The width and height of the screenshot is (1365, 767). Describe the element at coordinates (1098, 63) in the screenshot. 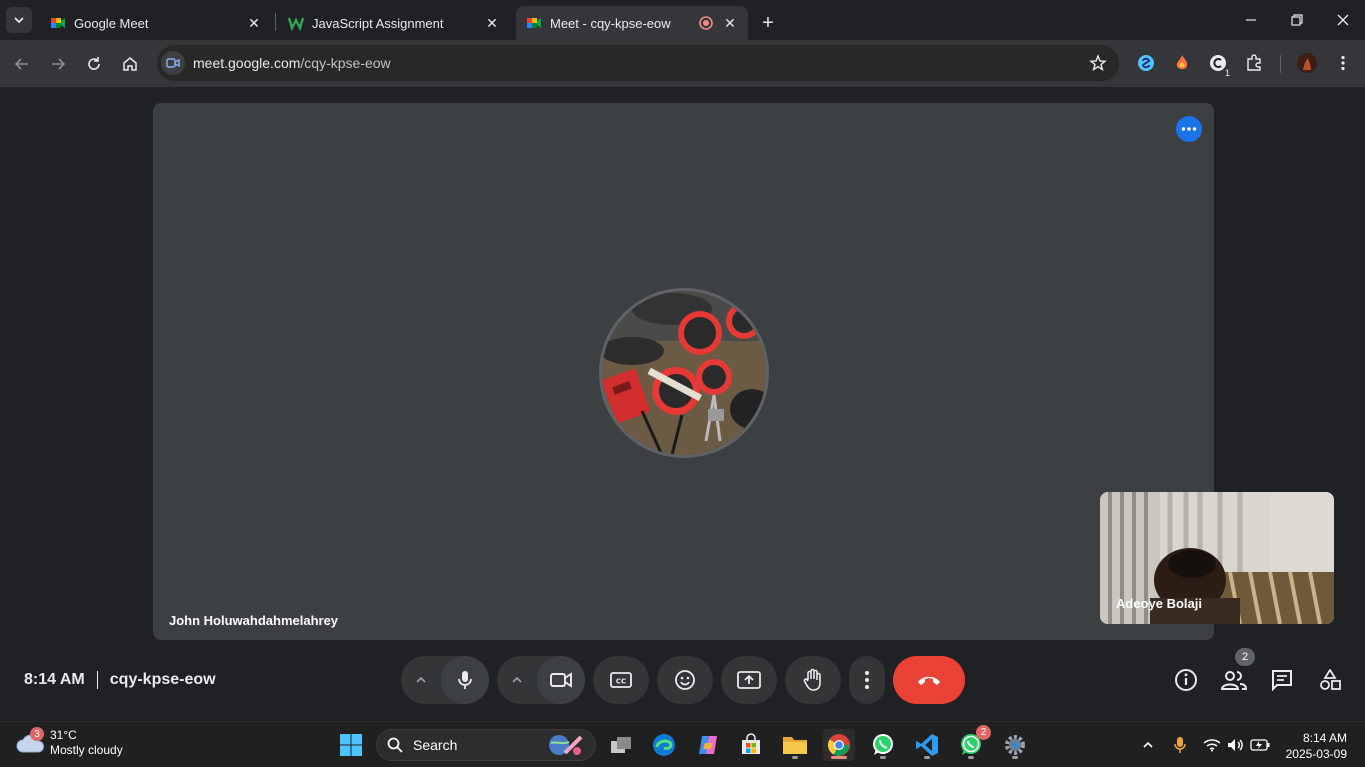

I see `star-icon` at that location.